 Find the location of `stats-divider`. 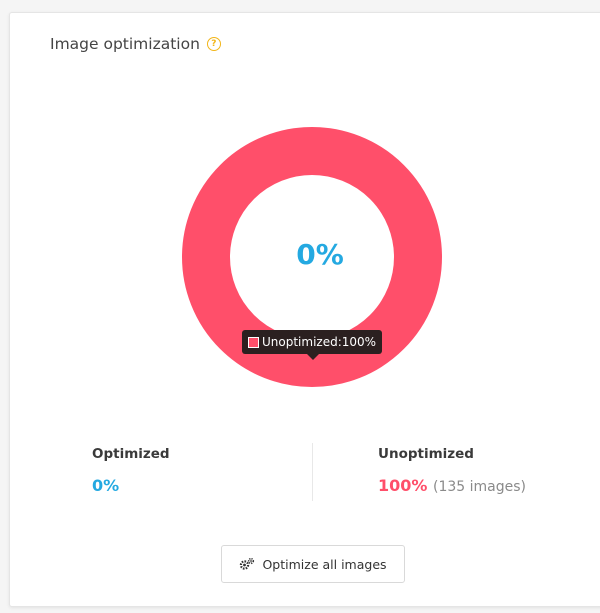

stats-divider is located at coordinates (312, 472).